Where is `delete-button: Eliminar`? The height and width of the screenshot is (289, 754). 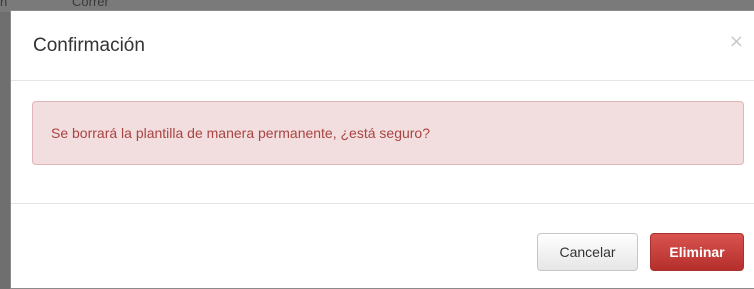 delete-button: Eliminar is located at coordinates (697, 252).